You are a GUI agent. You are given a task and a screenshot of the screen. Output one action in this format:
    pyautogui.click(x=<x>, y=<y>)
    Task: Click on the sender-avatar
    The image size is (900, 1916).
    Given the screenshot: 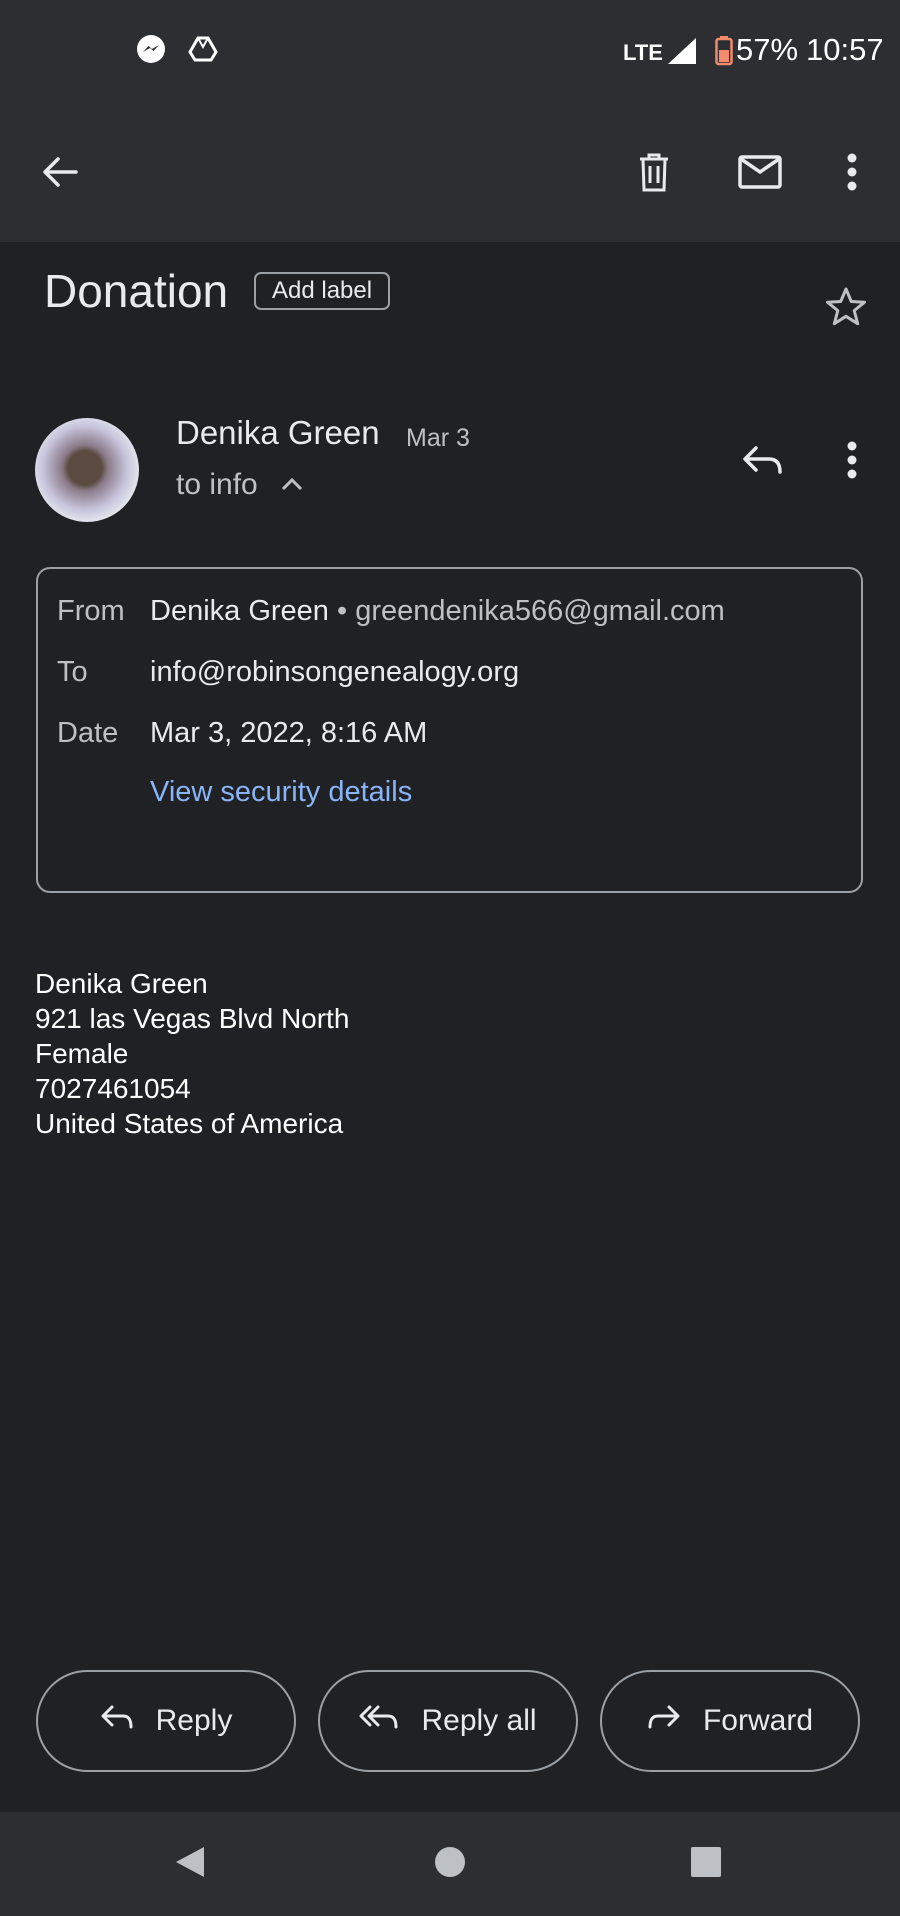 What is the action you would take?
    pyautogui.click(x=87, y=470)
    